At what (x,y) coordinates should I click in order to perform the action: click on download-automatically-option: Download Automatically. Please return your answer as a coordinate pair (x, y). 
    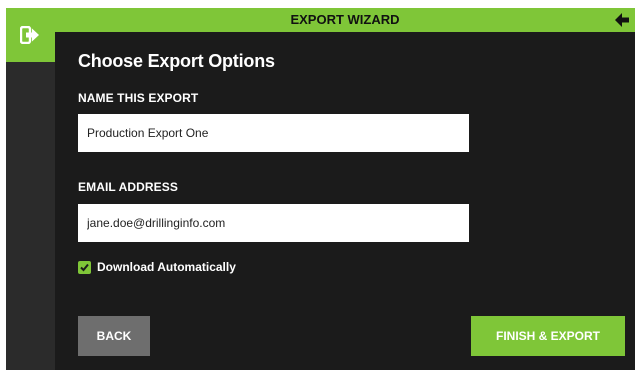
    Looking at the image, I should click on (157, 267).